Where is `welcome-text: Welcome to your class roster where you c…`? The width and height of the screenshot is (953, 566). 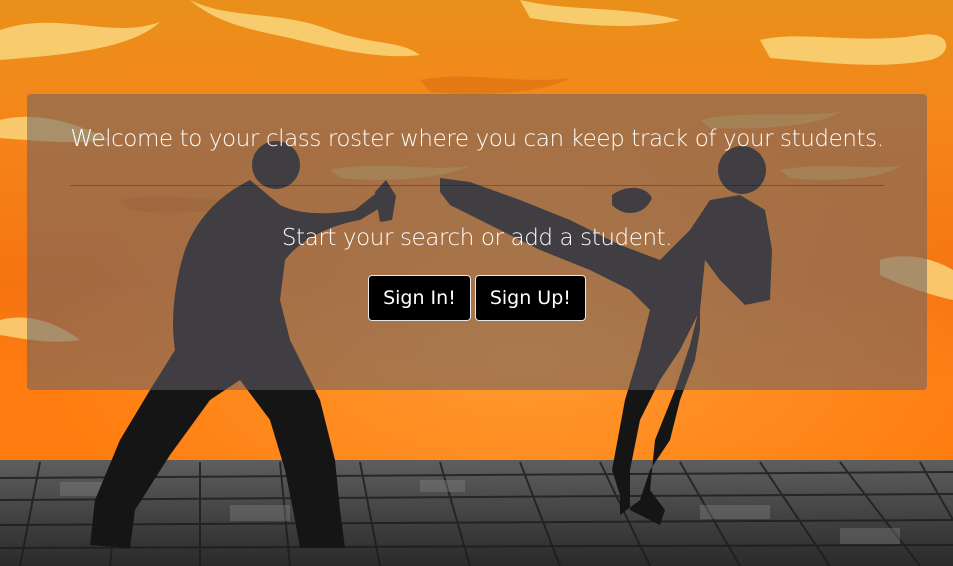
welcome-text: Welcome to your class roster where you c… is located at coordinates (477, 139).